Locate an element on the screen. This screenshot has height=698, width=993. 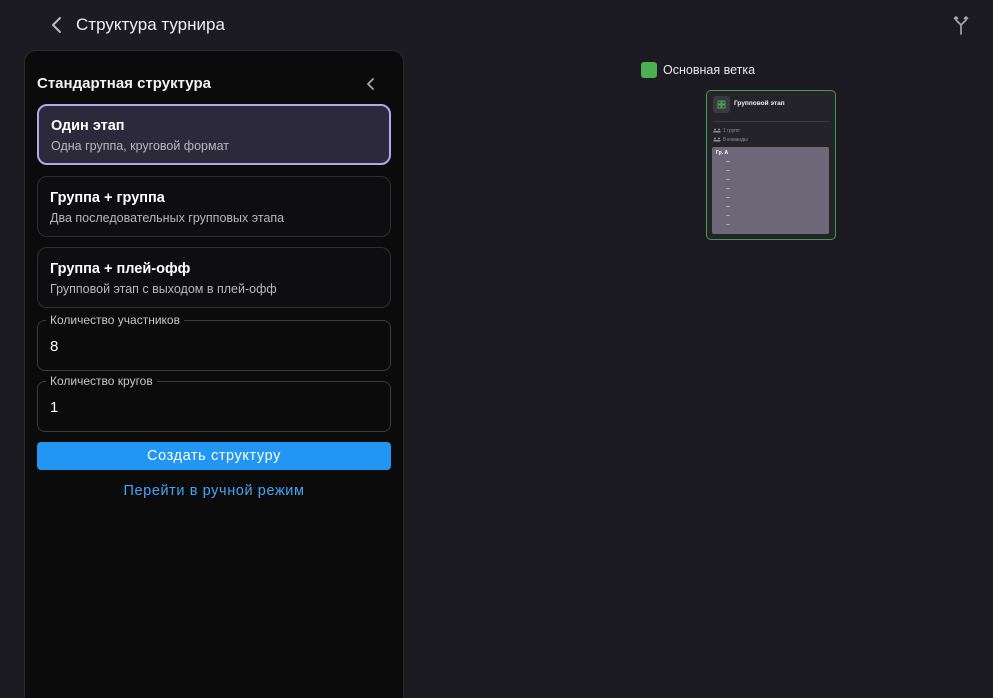
participants-input is located at coordinates (210, 346).